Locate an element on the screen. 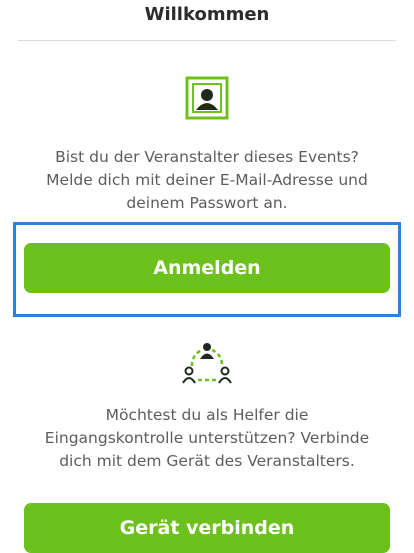 This screenshot has width=414, height=553. portrait-photo-icon is located at coordinates (207, 98).